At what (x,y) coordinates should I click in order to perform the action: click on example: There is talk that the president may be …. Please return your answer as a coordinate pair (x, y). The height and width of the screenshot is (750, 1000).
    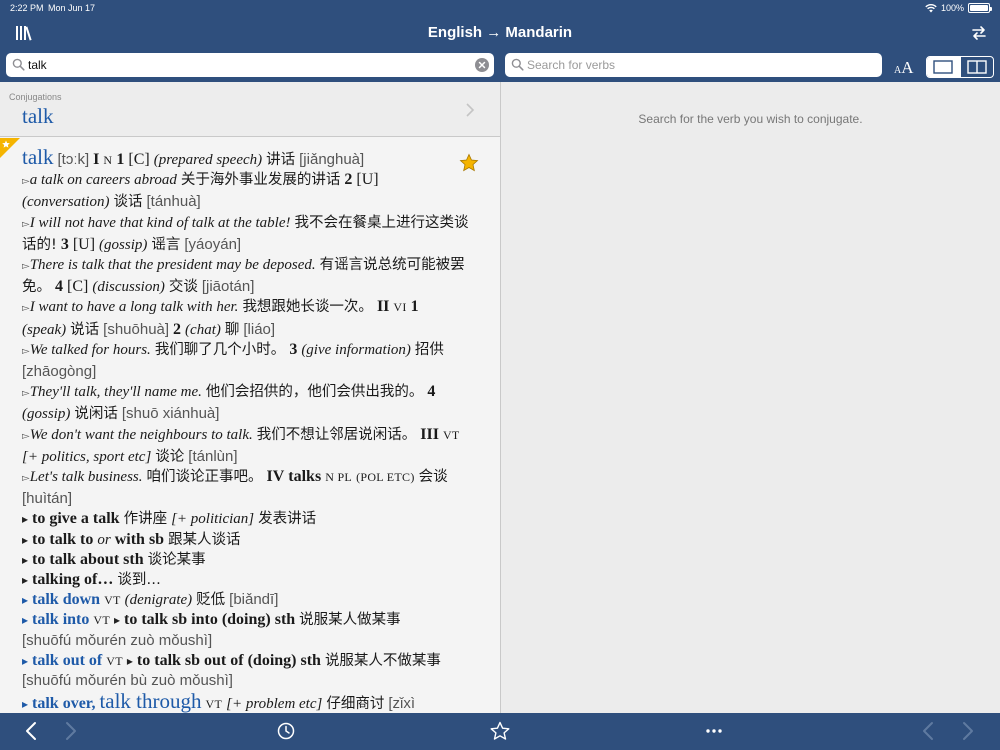
    Looking at the image, I should click on (172, 265).